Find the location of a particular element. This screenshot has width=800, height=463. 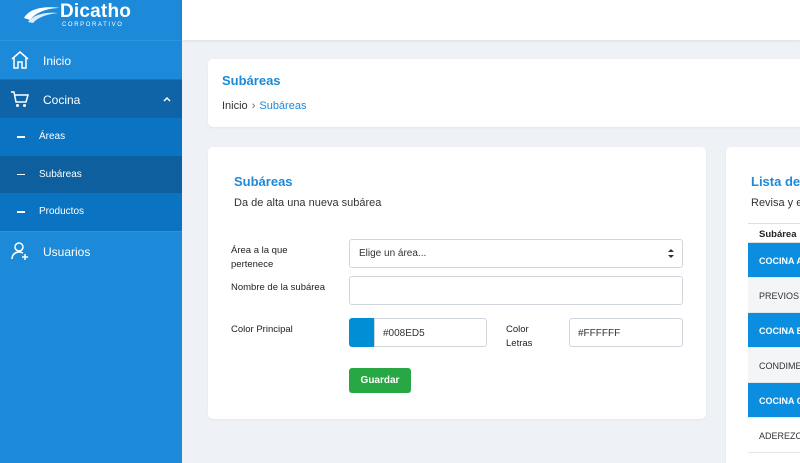

table-row: ADEREZO is located at coordinates (774, 435).